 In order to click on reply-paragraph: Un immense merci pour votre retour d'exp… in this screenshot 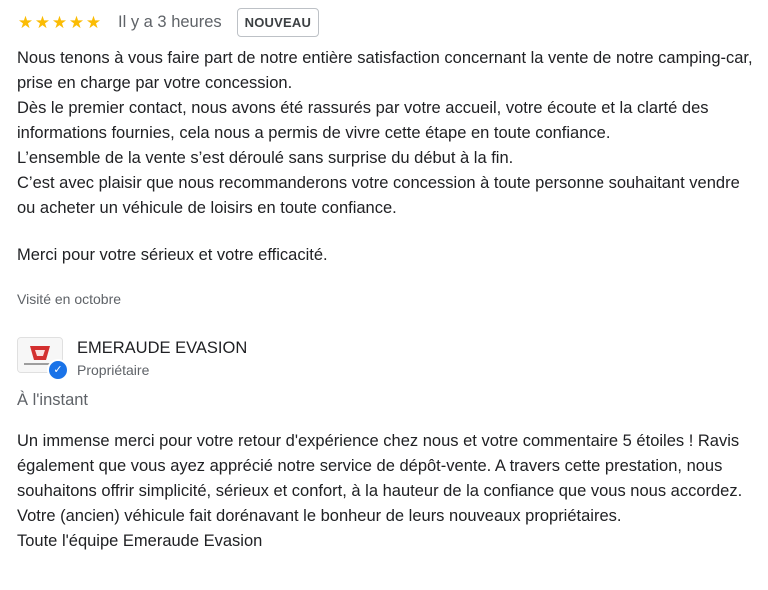, I will do `click(380, 478)`.